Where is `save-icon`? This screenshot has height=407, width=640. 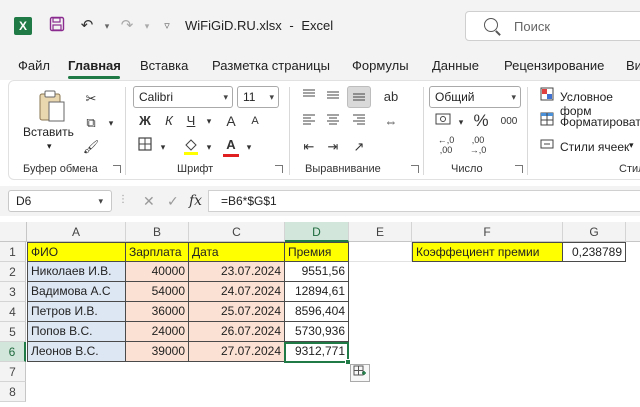
save-icon is located at coordinates (57, 26).